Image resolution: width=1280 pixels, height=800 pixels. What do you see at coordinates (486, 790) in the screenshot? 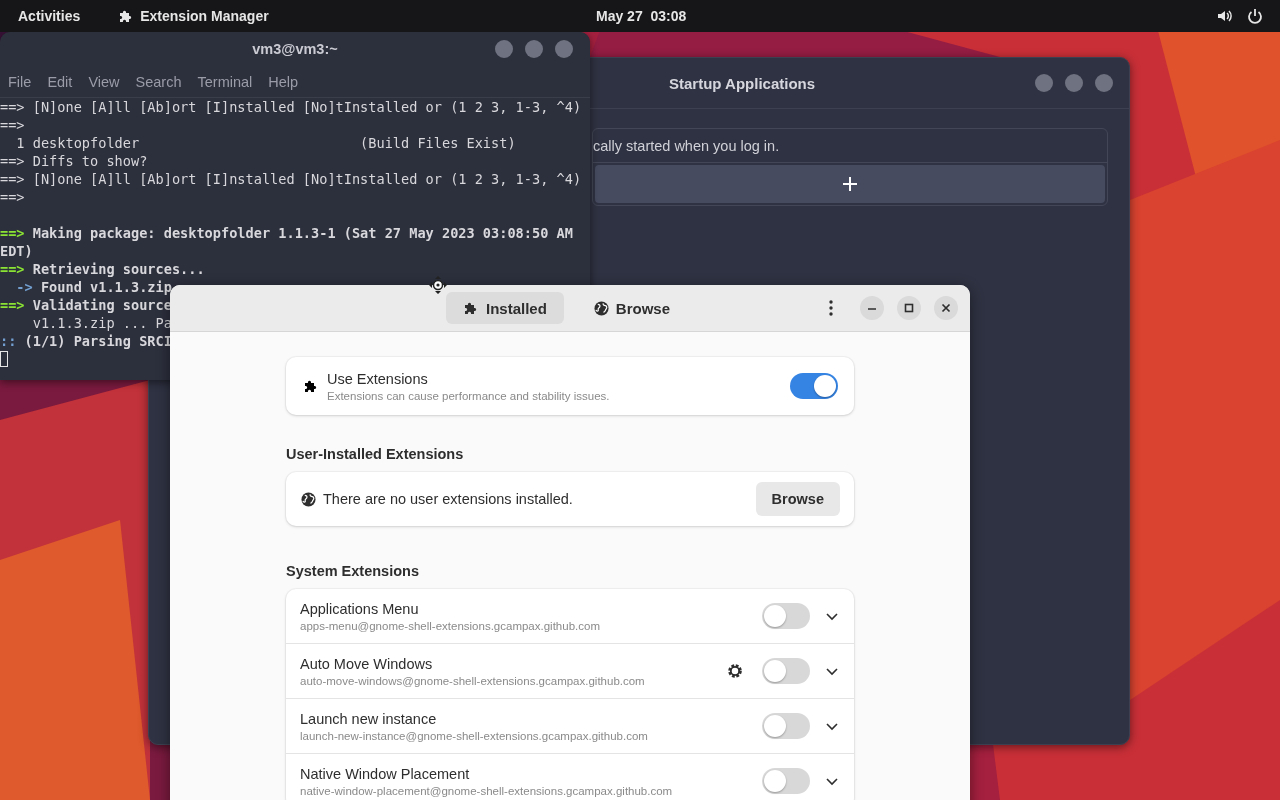
I see `extension-id: native-window-placement@gnome-shell-extensions.gcampax.github.com` at bounding box center [486, 790].